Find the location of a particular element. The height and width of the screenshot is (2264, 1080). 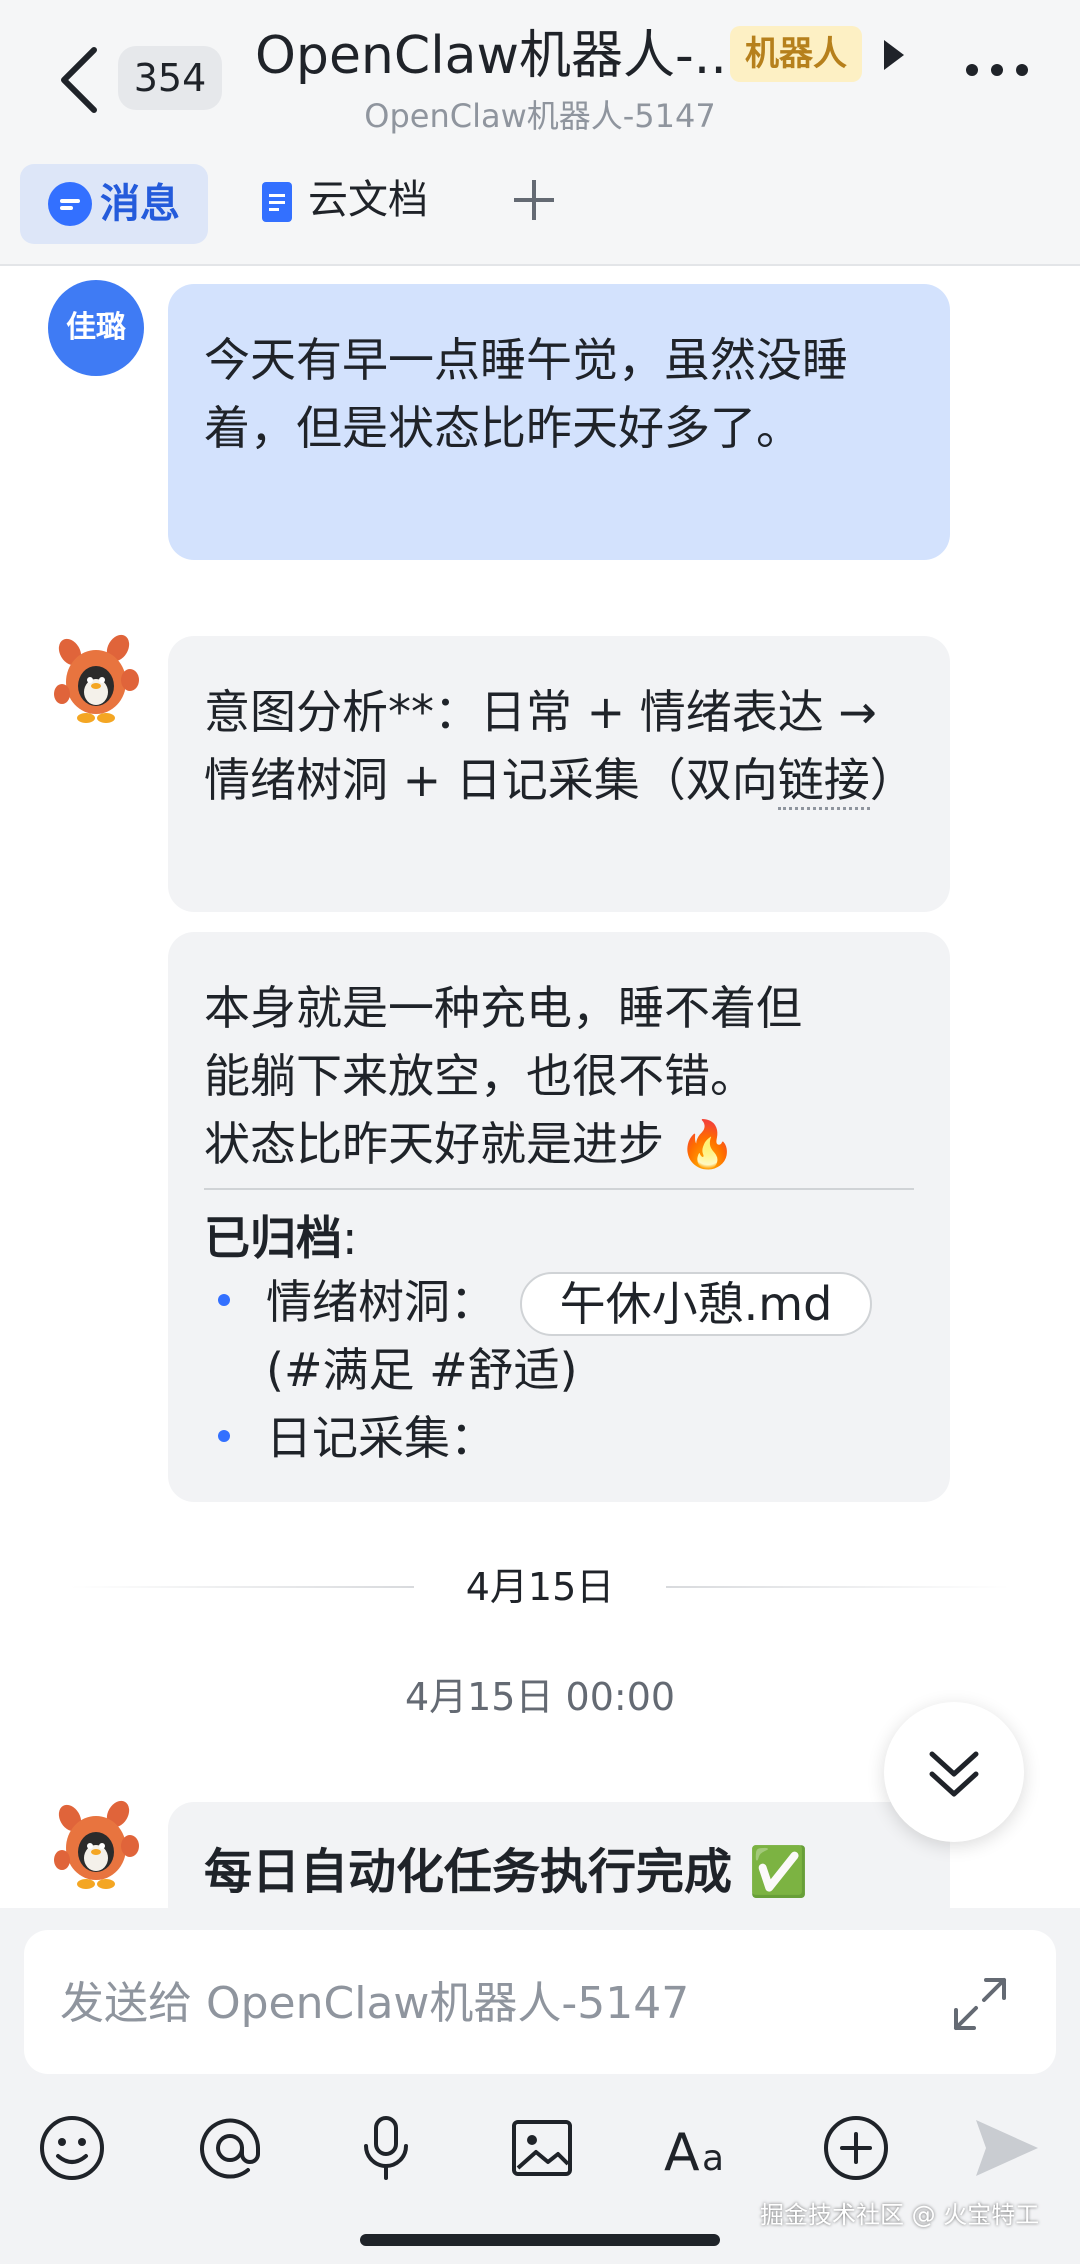

intent-suffix: ） is located at coordinates (892, 780).